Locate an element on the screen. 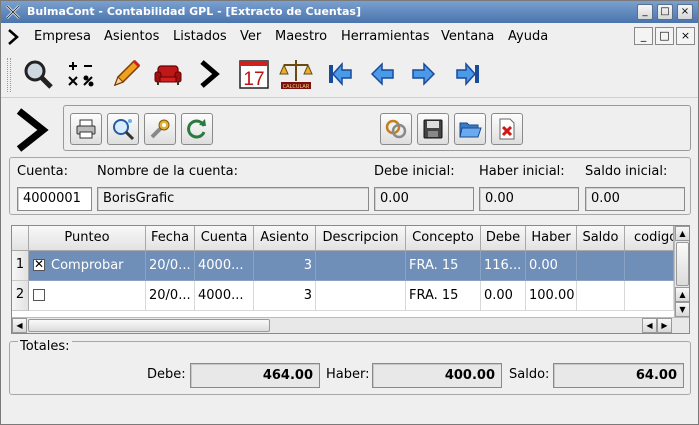 The height and width of the screenshot is (425, 699). debe-inicial-label: Debe inicial: is located at coordinates (414, 171).